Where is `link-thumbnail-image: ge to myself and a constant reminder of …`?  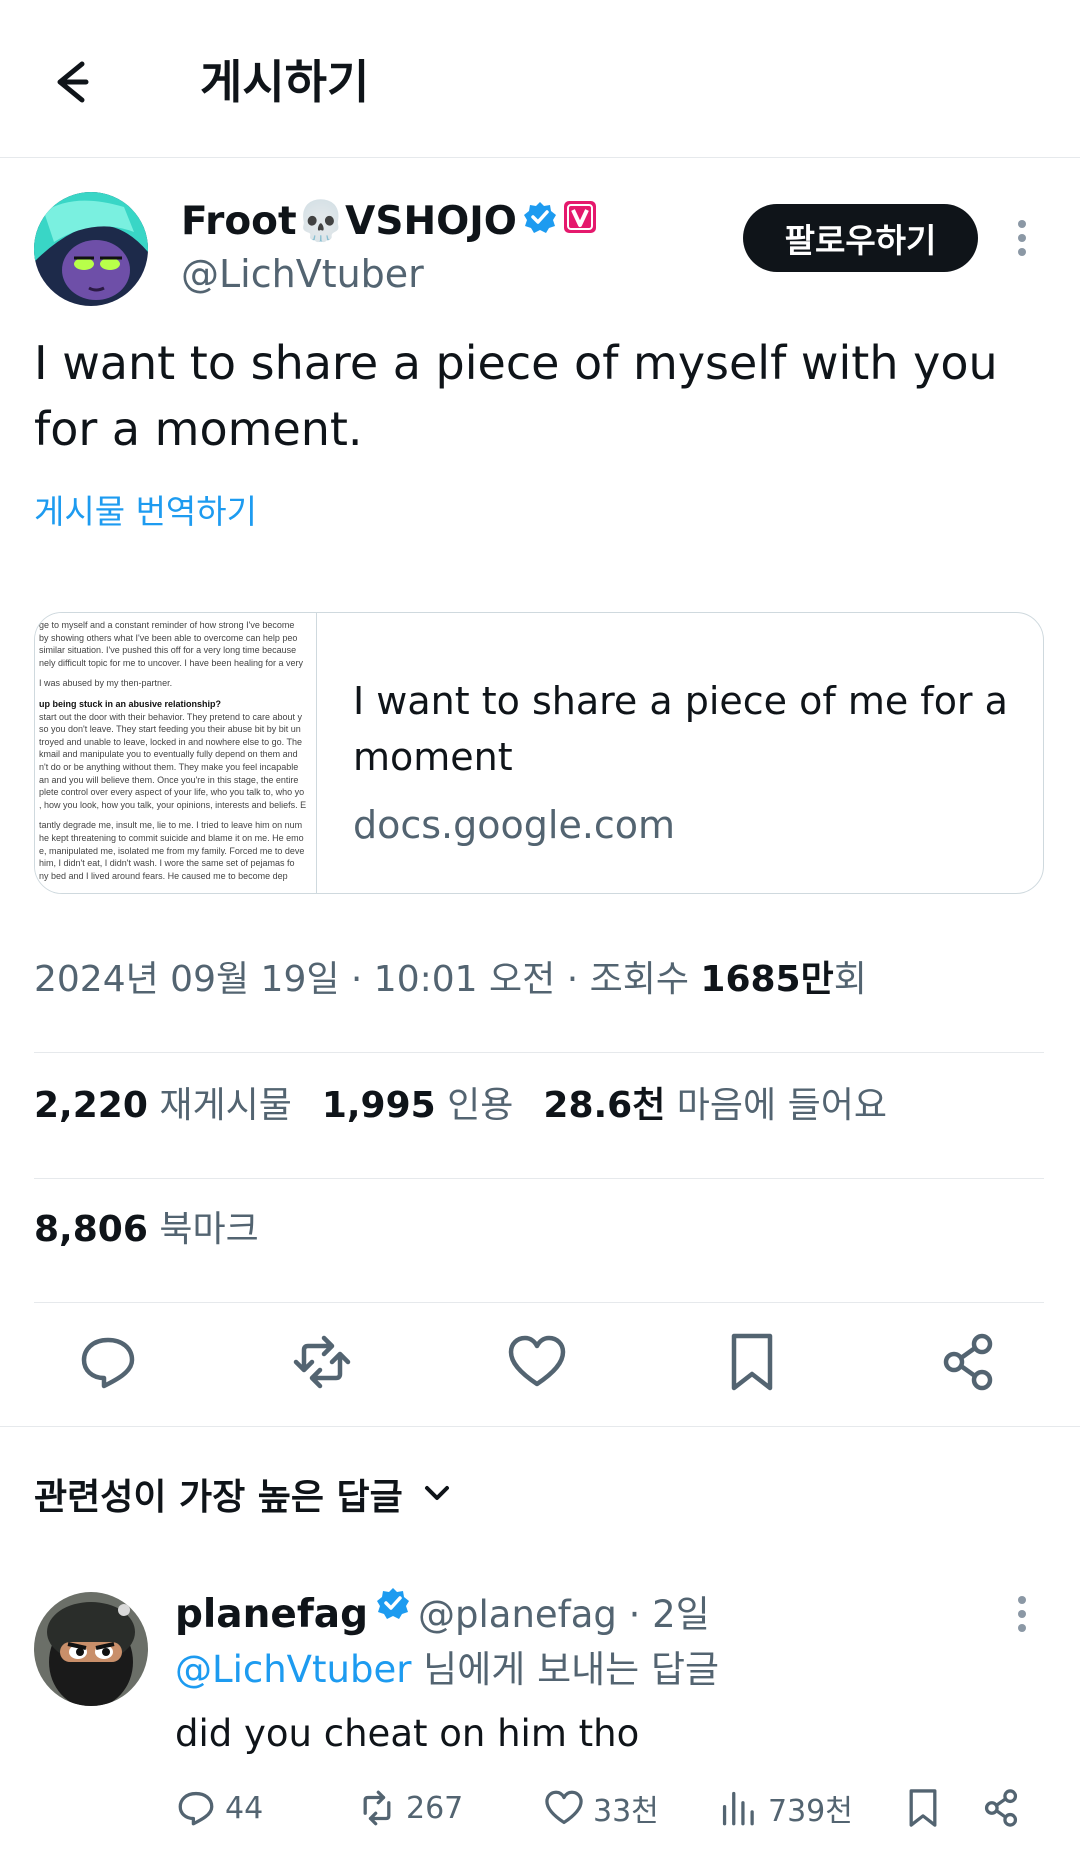
link-thumbnail-image: ge to myself and a constant reminder of … is located at coordinates (176, 753).